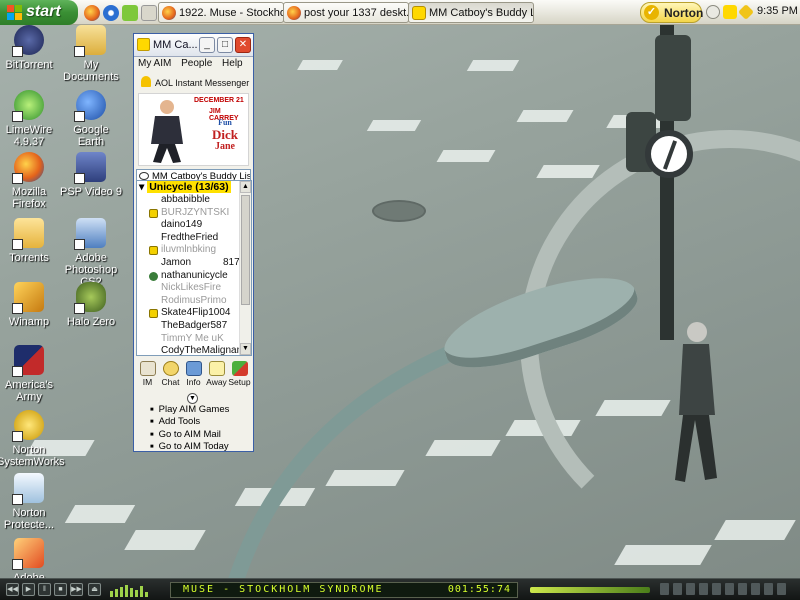 This screenshot has height=600, width=800. I want to click on next-icon: ▶▶, so click(76, 589).